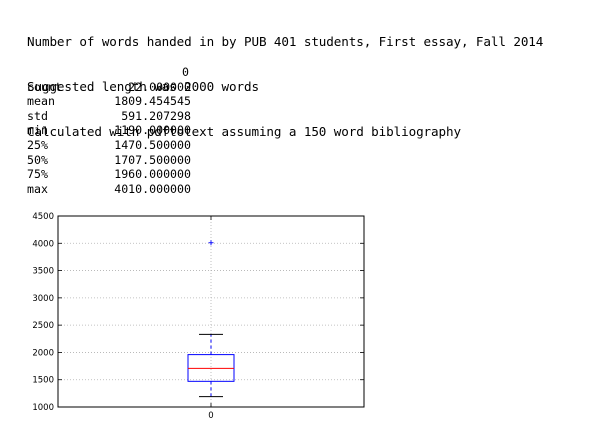 The height and width of the screenshot is (428, 600). What do you see at coordinates (37, 188) in the screenshot?
I see `stats-row-label: max` at bounding box center [37, 188].